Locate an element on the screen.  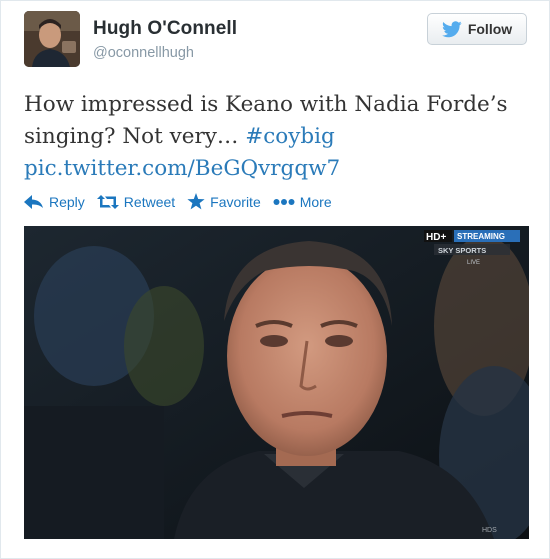
corner-mark: HDS is located at coordinates (489, 530).